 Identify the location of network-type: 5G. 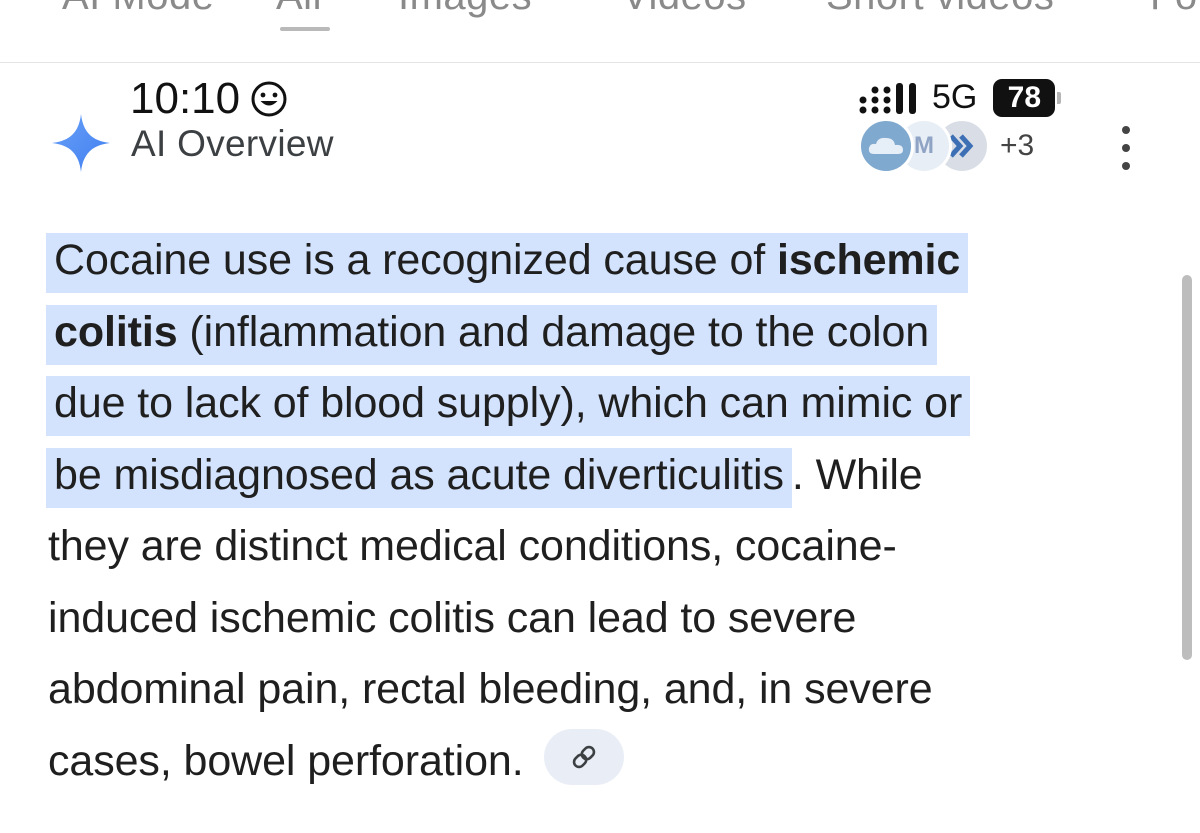
(955, 97).